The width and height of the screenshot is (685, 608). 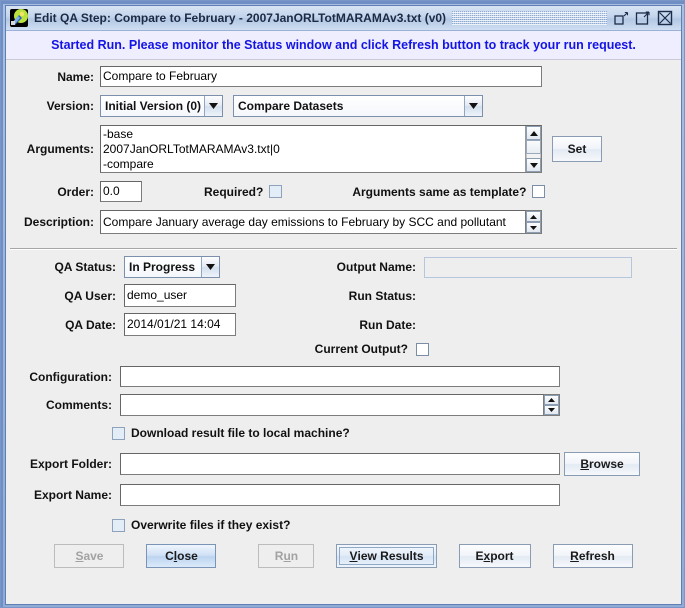 I want to click on run-mnemonic: u, so click(x=287, y=556).